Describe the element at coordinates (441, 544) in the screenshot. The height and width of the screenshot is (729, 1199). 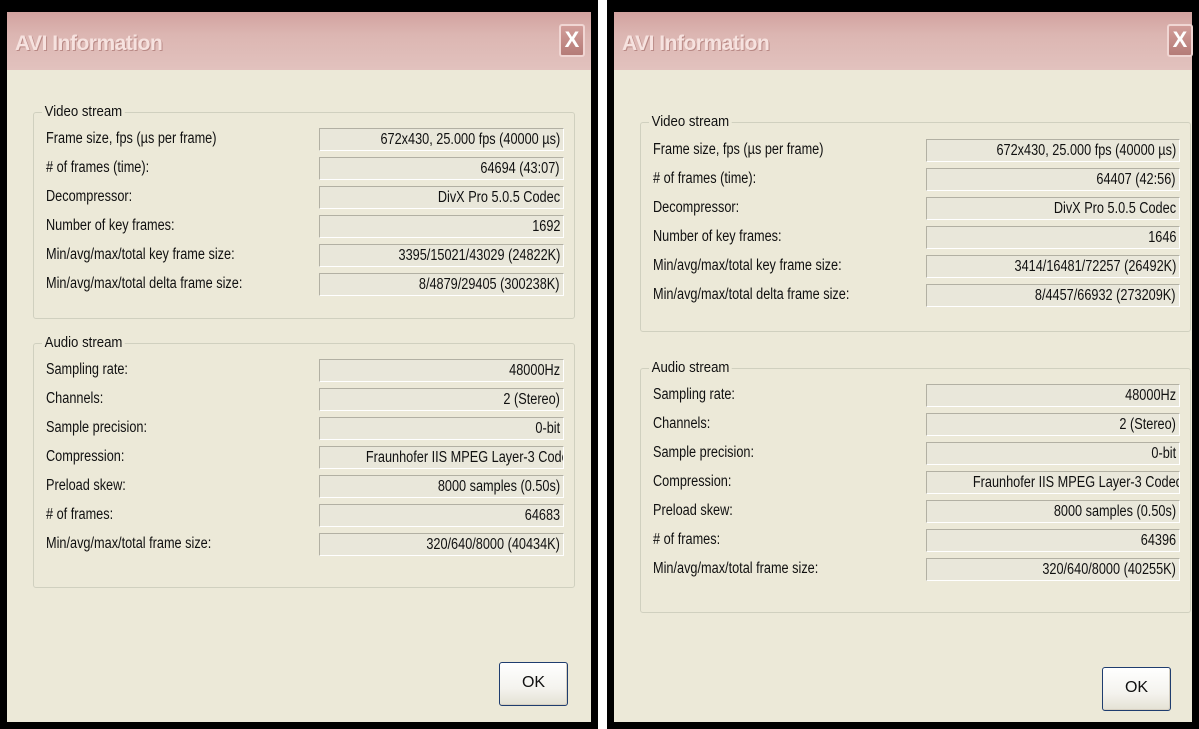
I see `row-value-field: 320/640/8000 (40434K)` at that location.